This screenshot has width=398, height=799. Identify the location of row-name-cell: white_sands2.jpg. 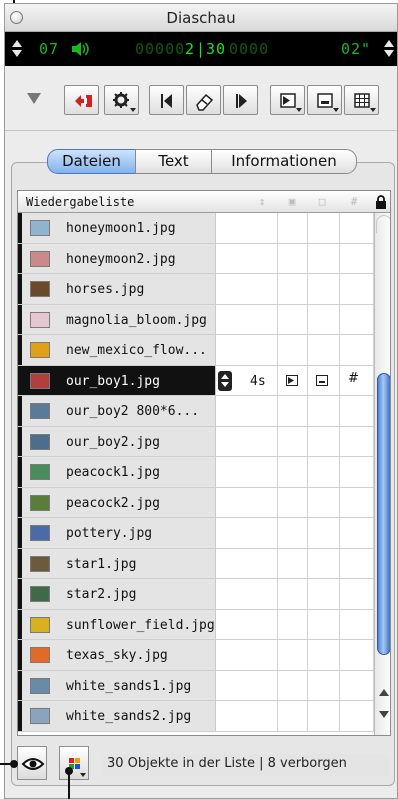
(119, 716).